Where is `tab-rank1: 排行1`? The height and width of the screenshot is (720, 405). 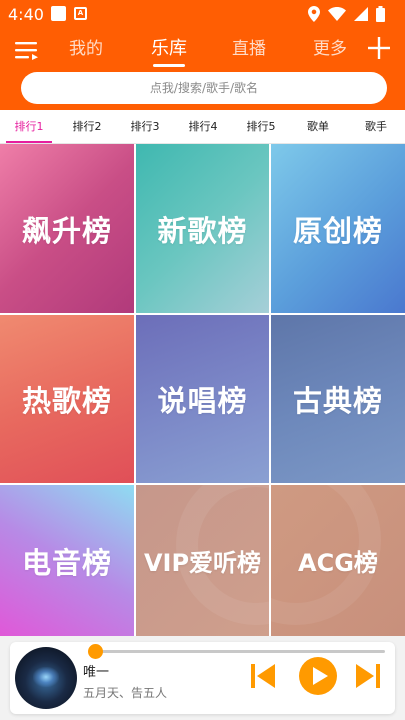
tab-rank1: 排行1 is located at coordinates (29, 127).